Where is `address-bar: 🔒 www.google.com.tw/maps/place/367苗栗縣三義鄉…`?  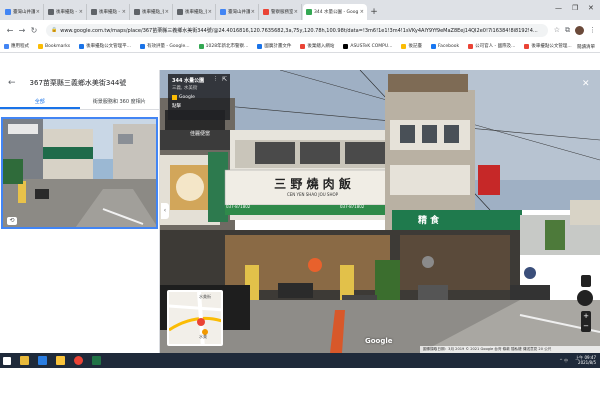
address-bar: 🔒 www.google.com.tw/maps/place/367苗栗縣三義鄉… is located at coordinates (297, 30).